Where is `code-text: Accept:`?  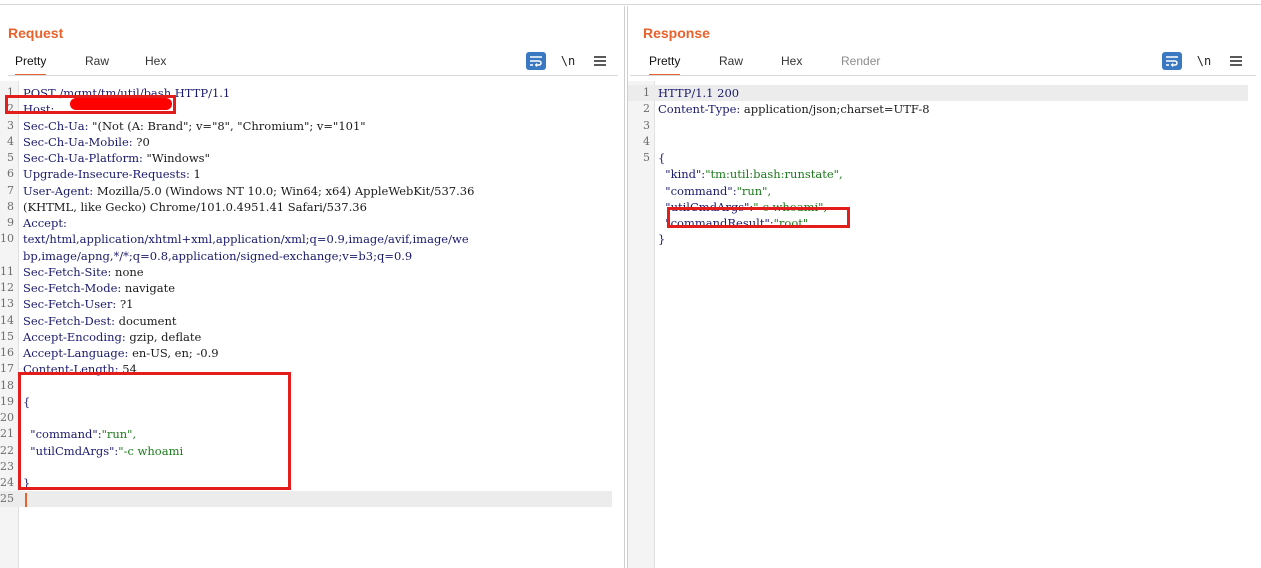
code-text: Accept: is located at coordinates (45, 223).